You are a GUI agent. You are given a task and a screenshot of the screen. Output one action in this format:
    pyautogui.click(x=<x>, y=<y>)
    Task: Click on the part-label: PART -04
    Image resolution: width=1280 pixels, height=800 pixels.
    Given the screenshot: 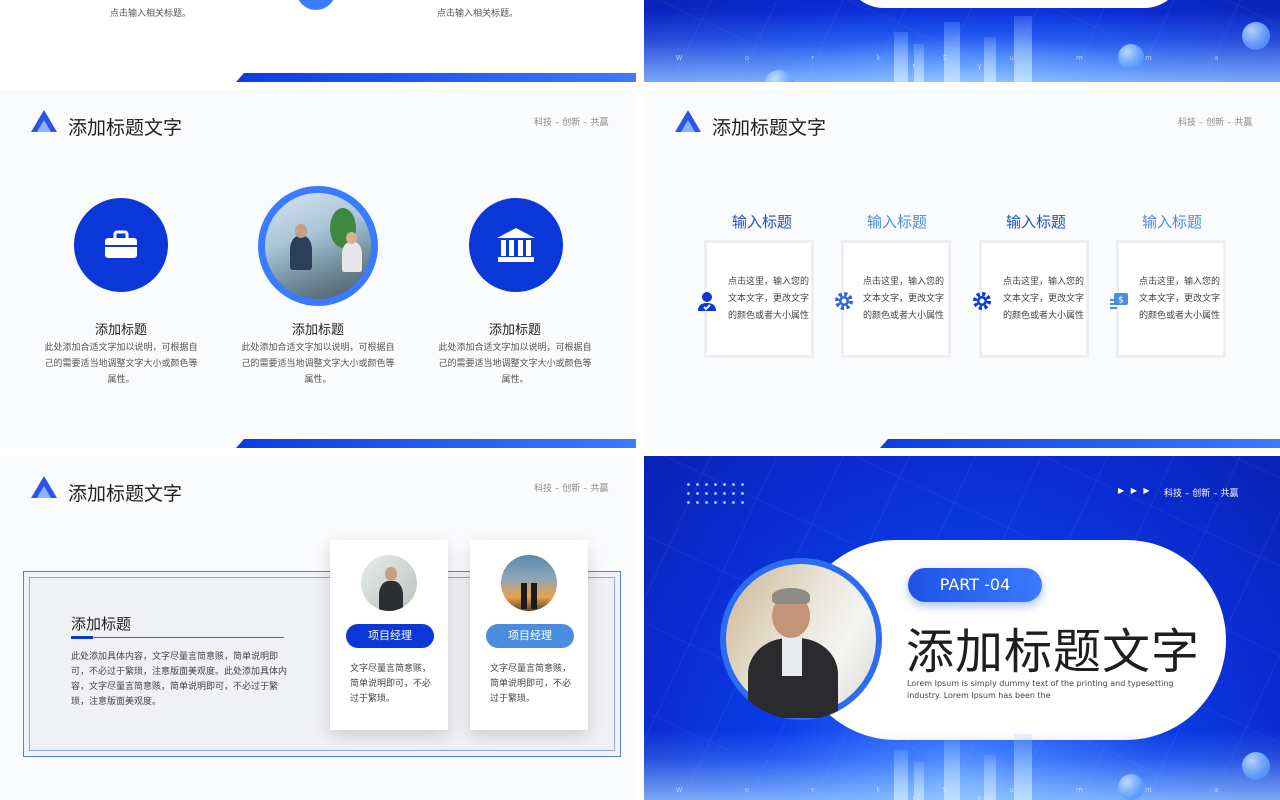 What is the action you would take?
    pyautogui.click(x=975, y=585)
    